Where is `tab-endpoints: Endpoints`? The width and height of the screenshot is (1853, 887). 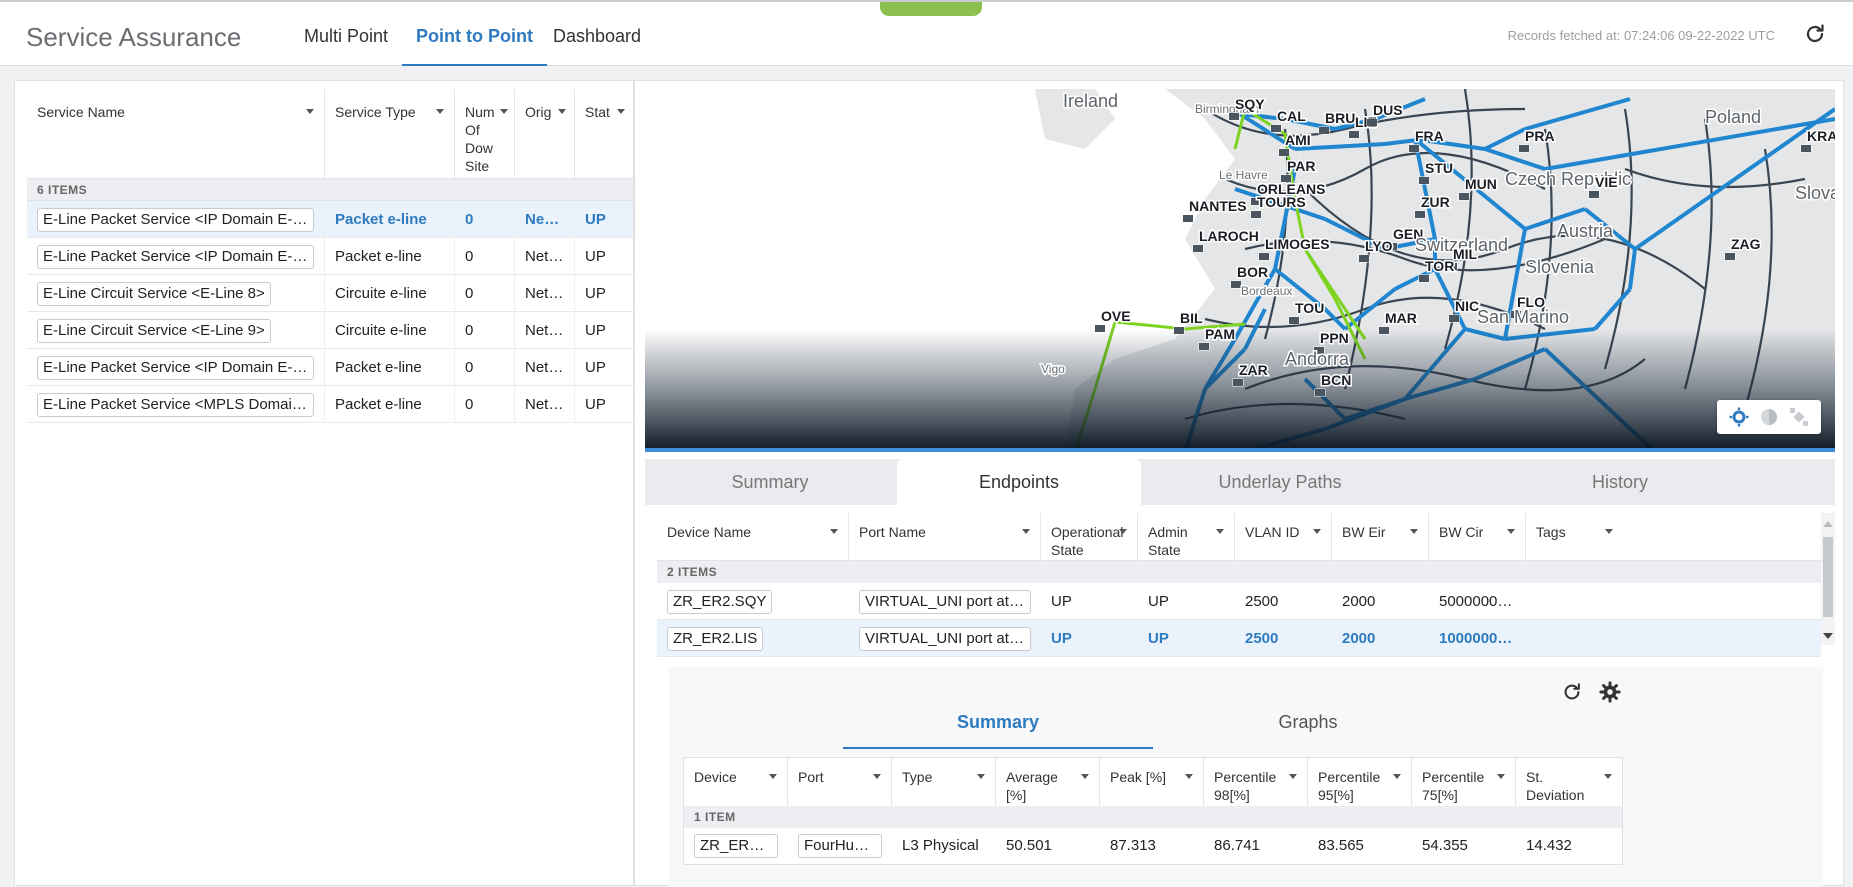 tab-endpoints: Endpoints is located at coordinates (1019, 482).